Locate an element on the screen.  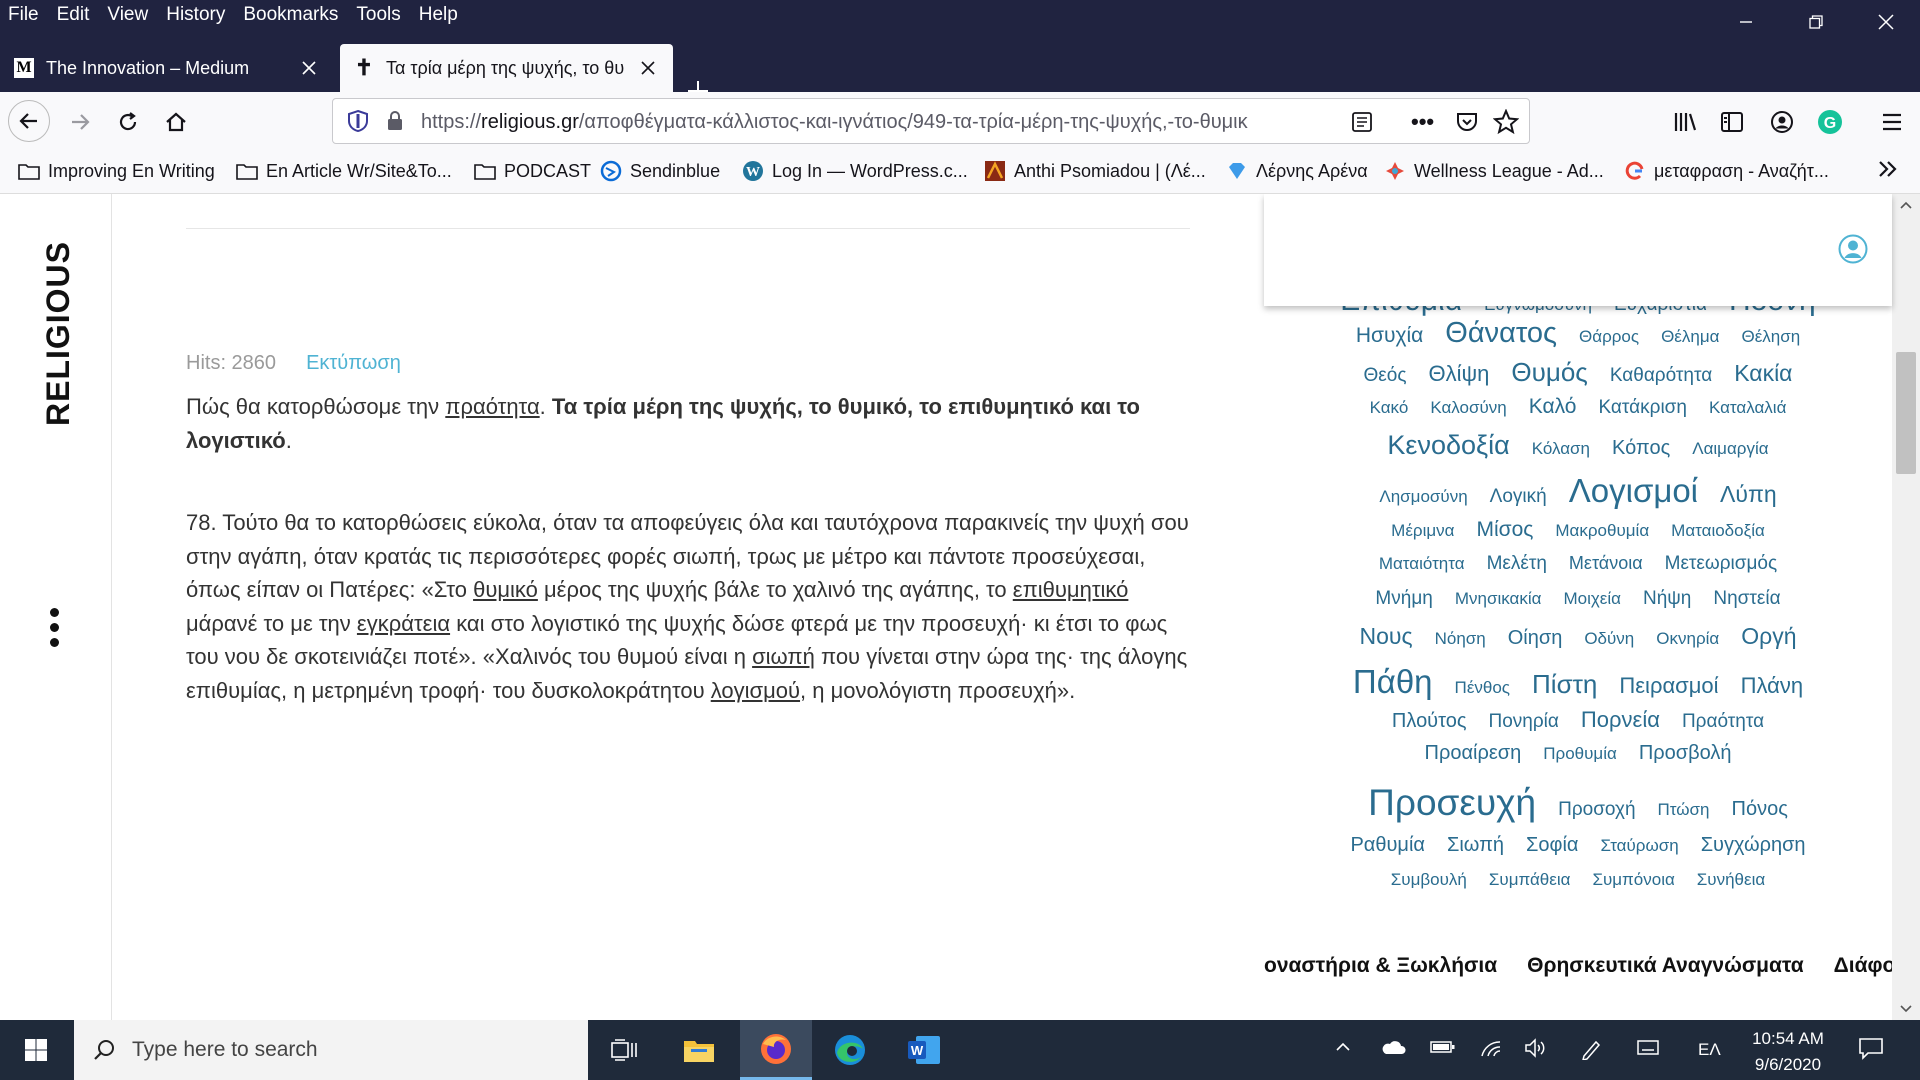
tag-link: Καλοσύνη is located at coordinates (1468, 408).